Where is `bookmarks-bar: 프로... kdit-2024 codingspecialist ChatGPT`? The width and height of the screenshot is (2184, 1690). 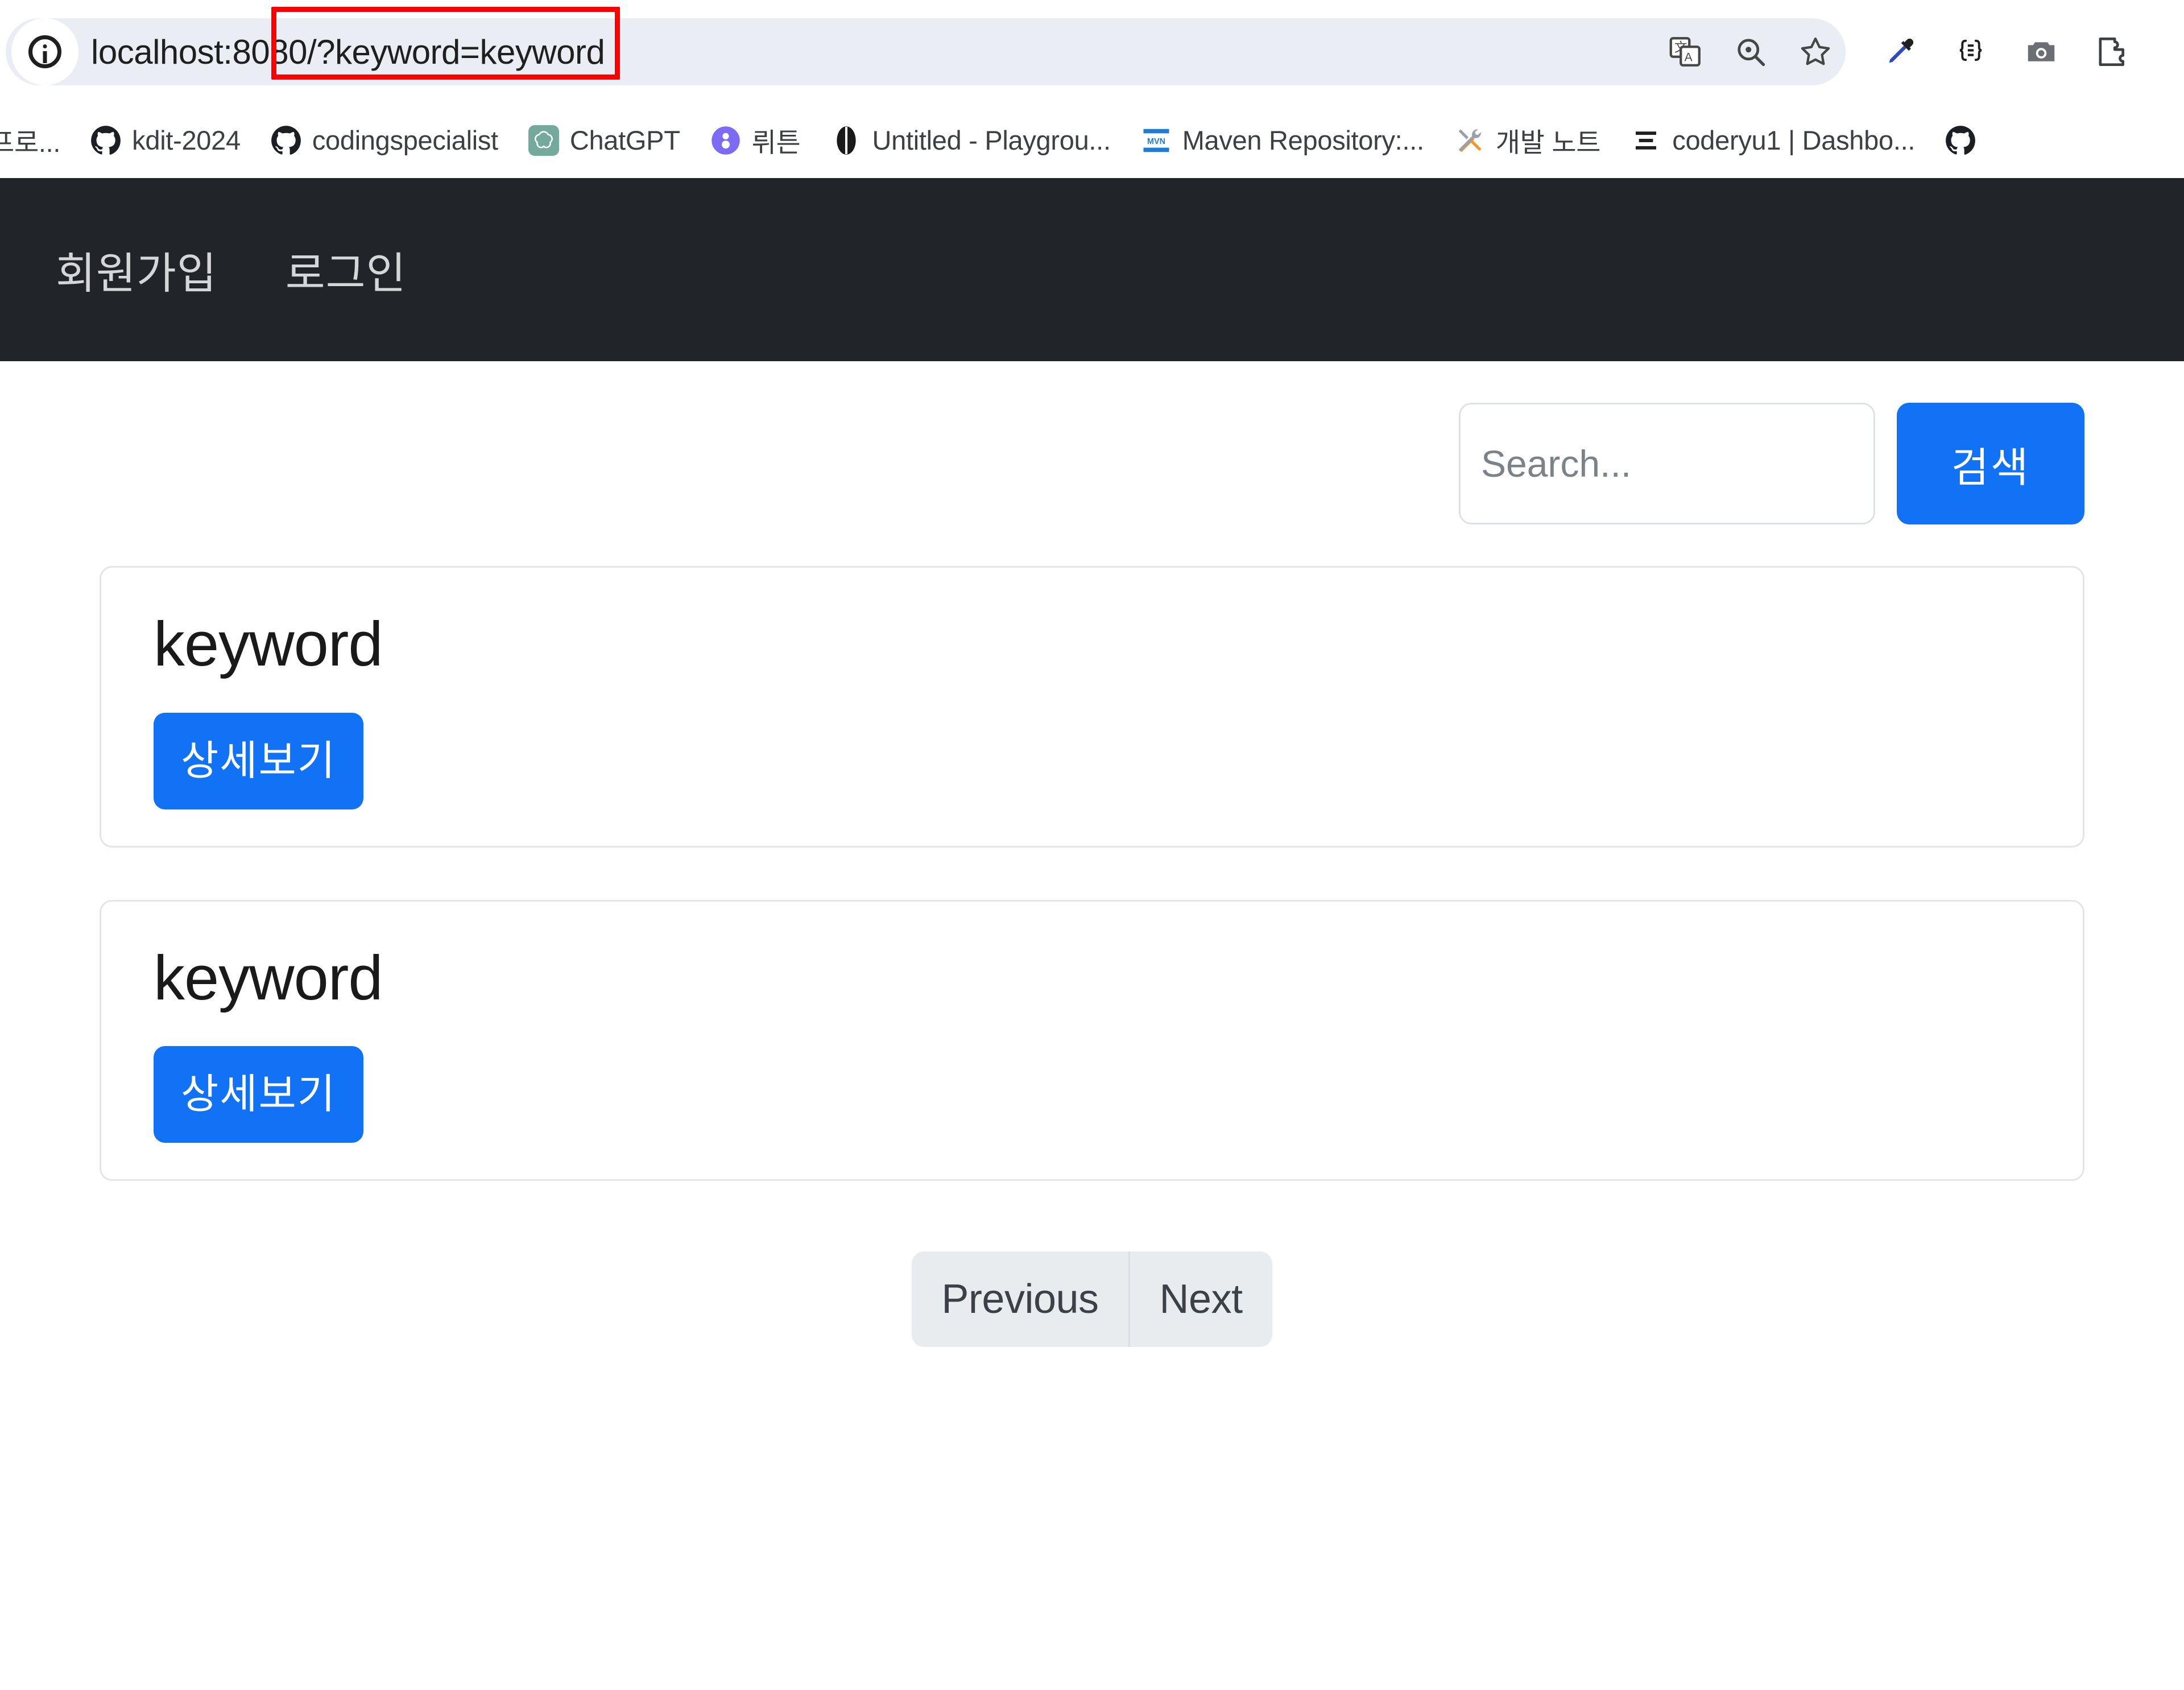 bookmarks-bar: 프로... kdit-2024 codingspecialist ChatGPT is located at coordinates (1092, 140).